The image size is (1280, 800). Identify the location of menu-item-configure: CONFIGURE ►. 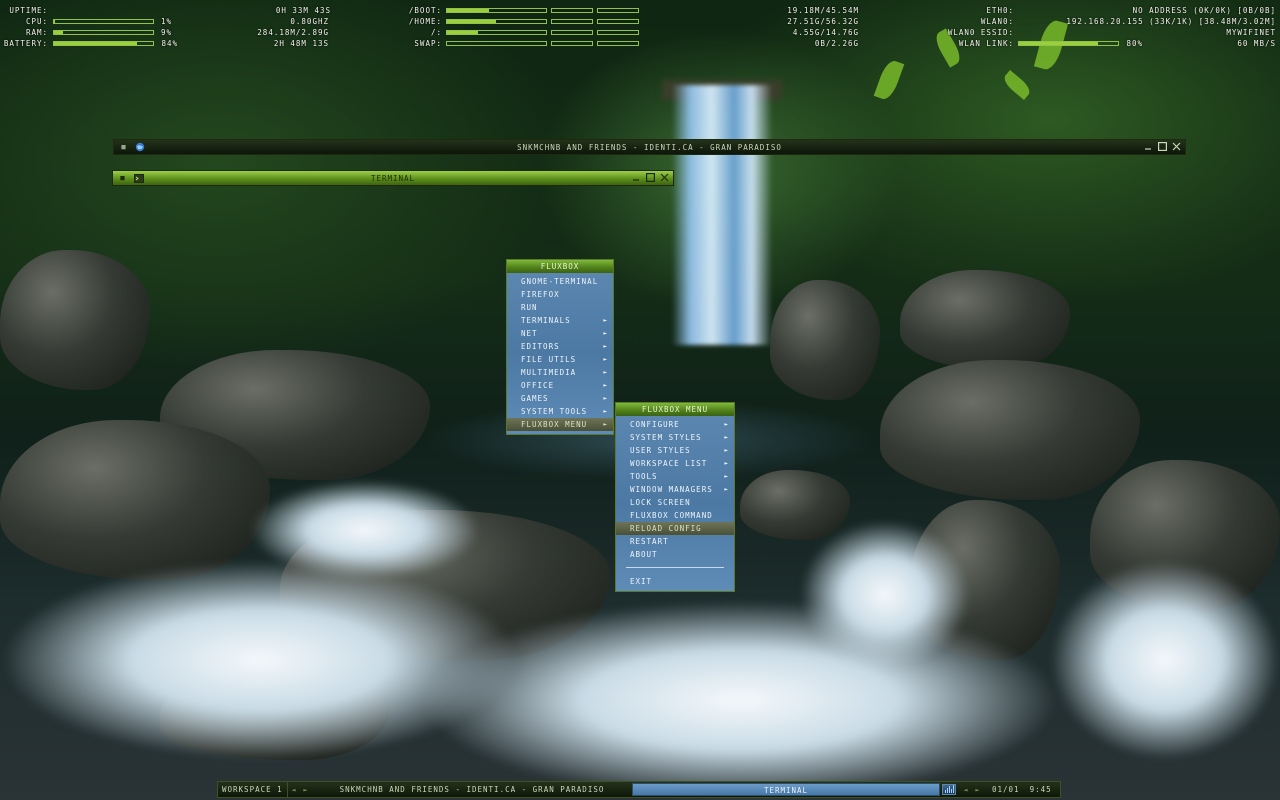
(675, 424).